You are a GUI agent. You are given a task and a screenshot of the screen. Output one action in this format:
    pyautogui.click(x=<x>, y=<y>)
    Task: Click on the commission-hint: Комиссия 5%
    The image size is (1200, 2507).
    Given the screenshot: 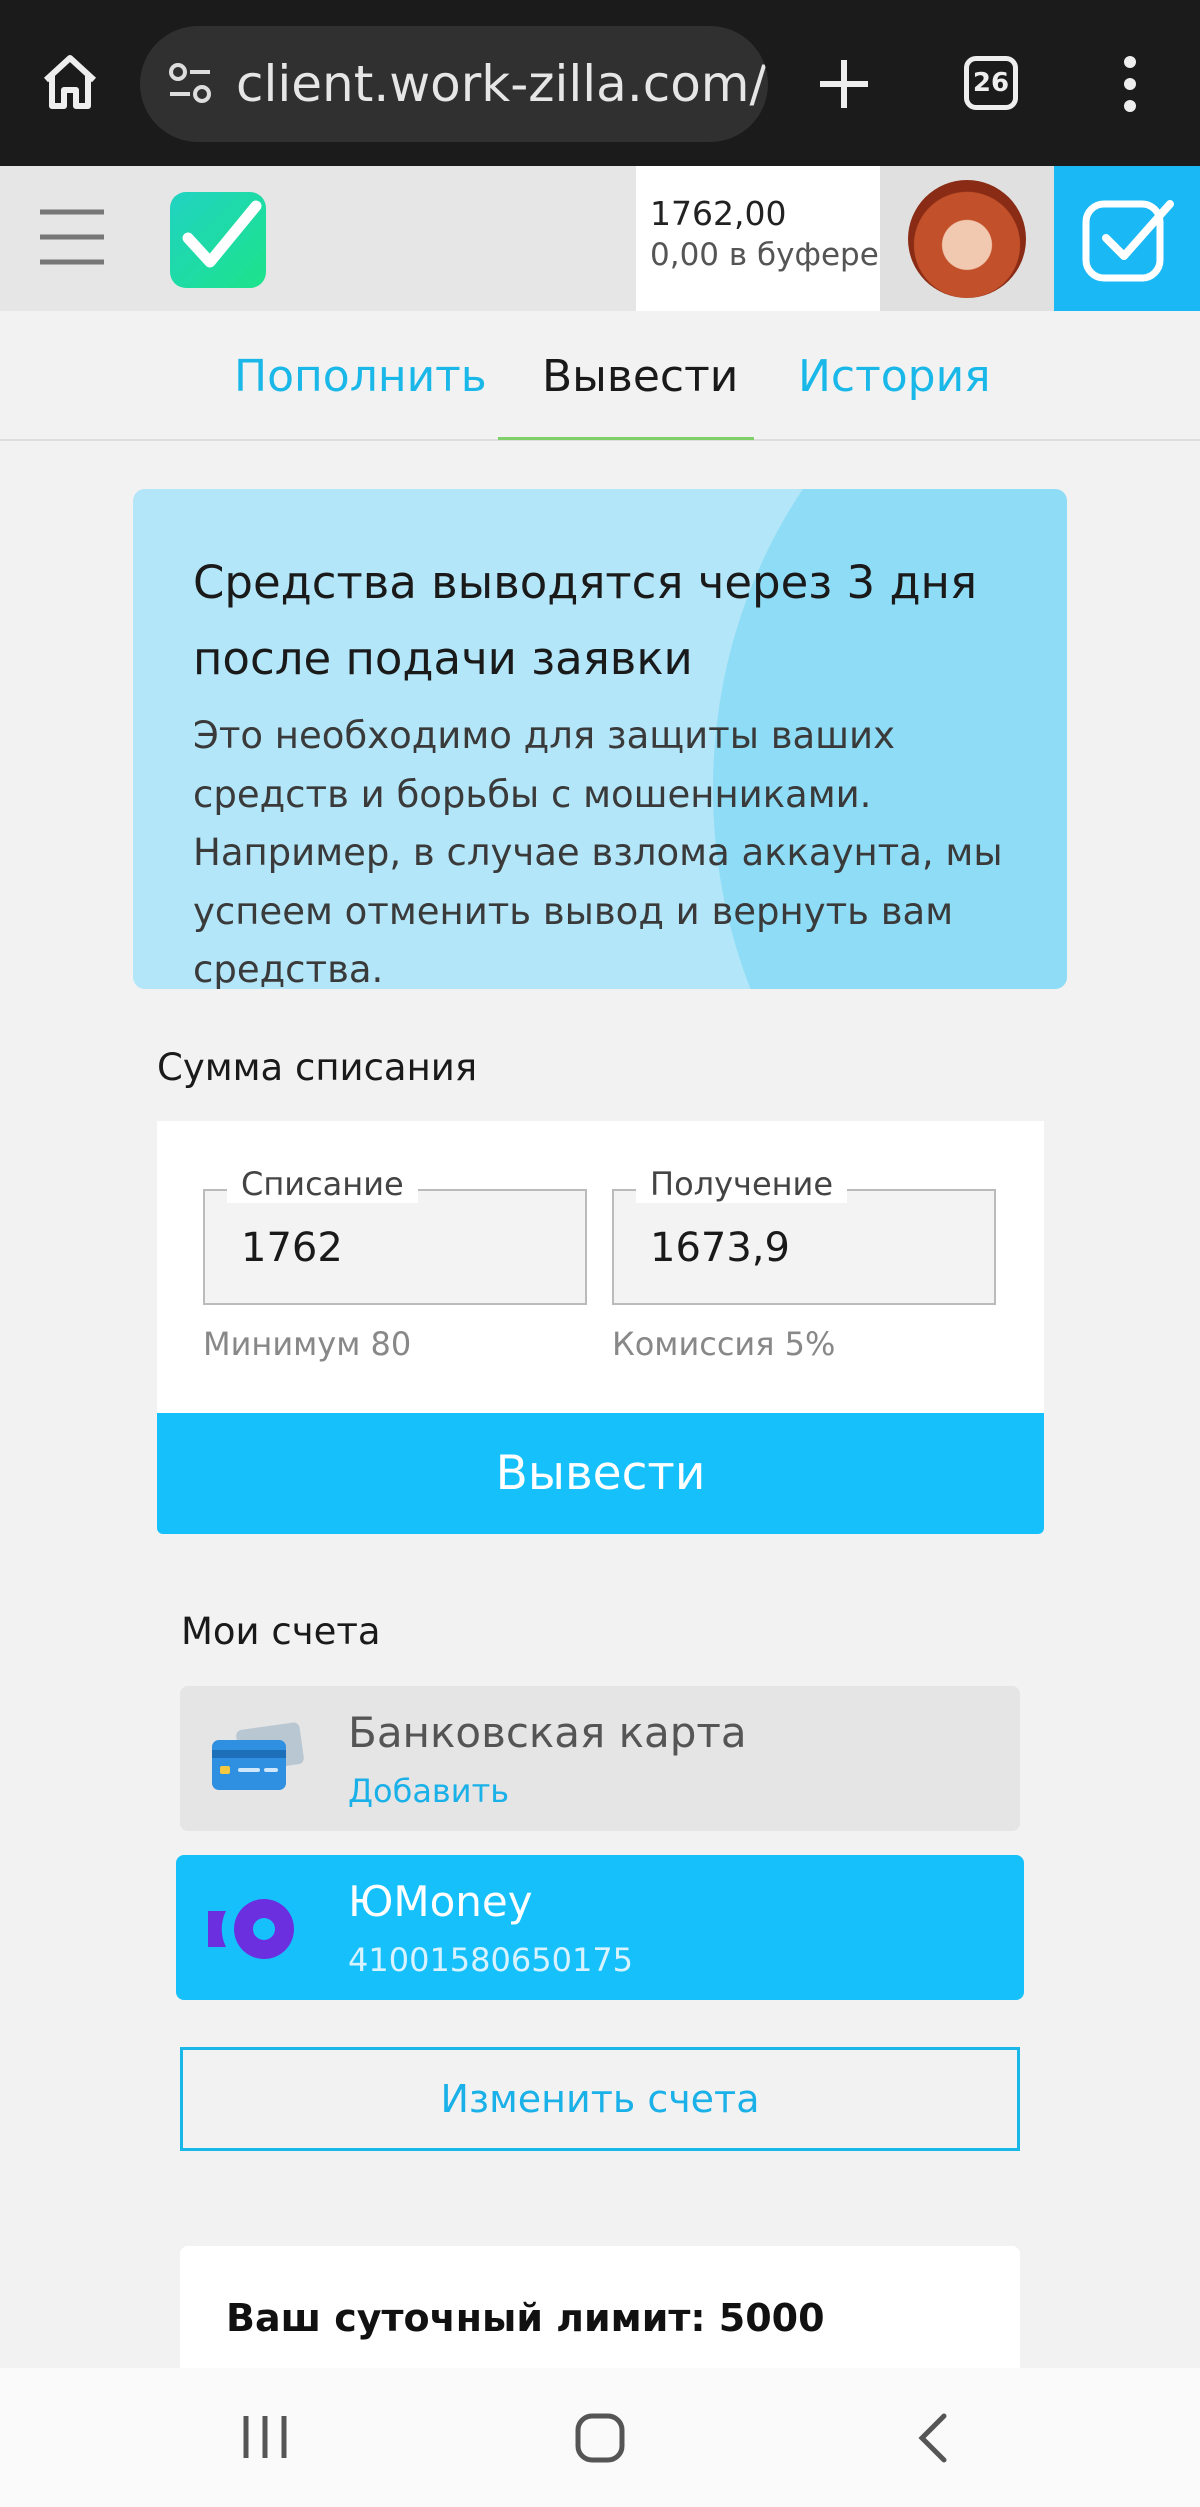 What is the action you would take?
    pyautogui.click(x=724, y=1344)
    